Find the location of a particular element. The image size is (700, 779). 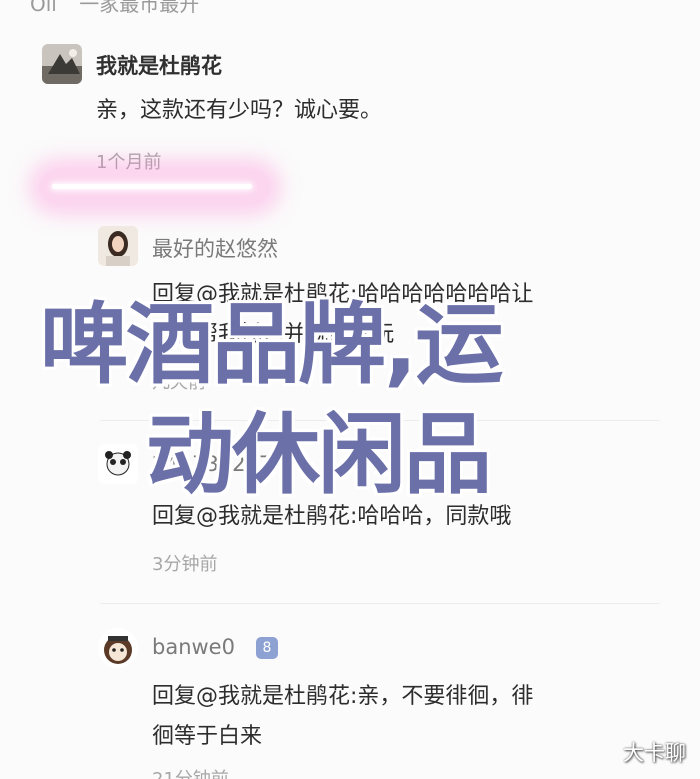

watermark: 大卡聊 is located at coordinates (654, 753).